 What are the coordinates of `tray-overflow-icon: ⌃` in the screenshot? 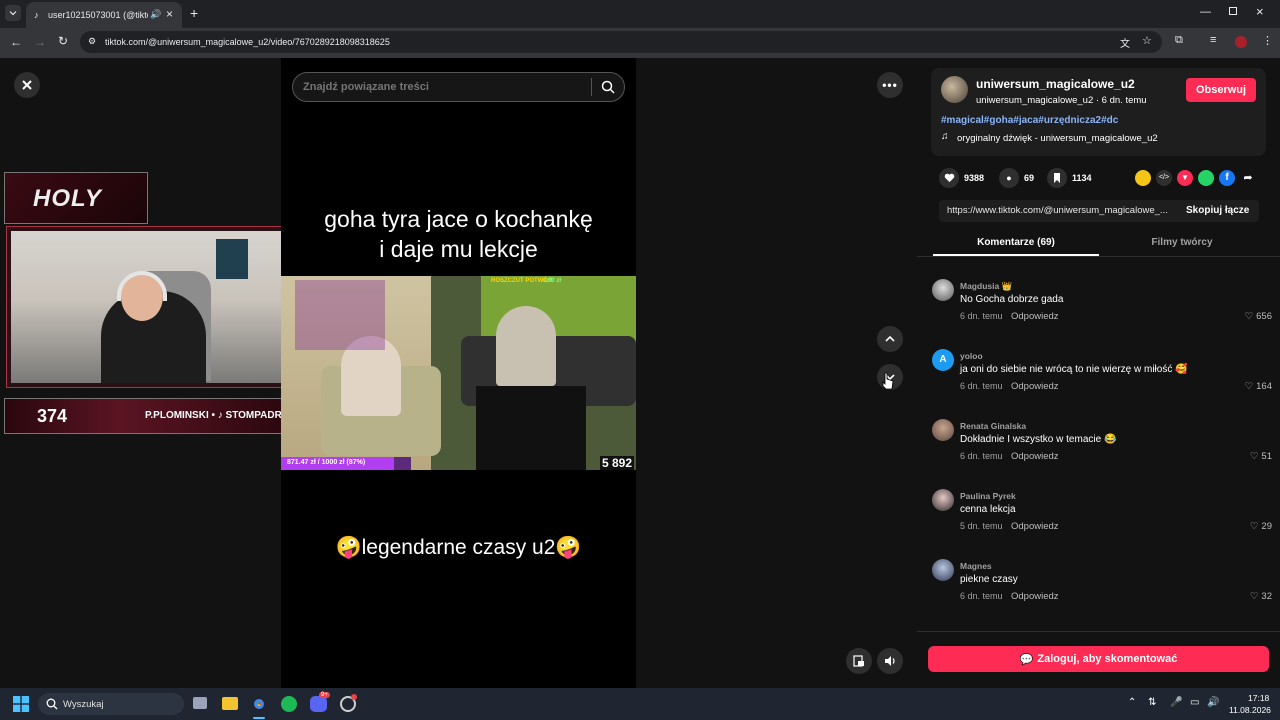 It's located at (1132, 702).